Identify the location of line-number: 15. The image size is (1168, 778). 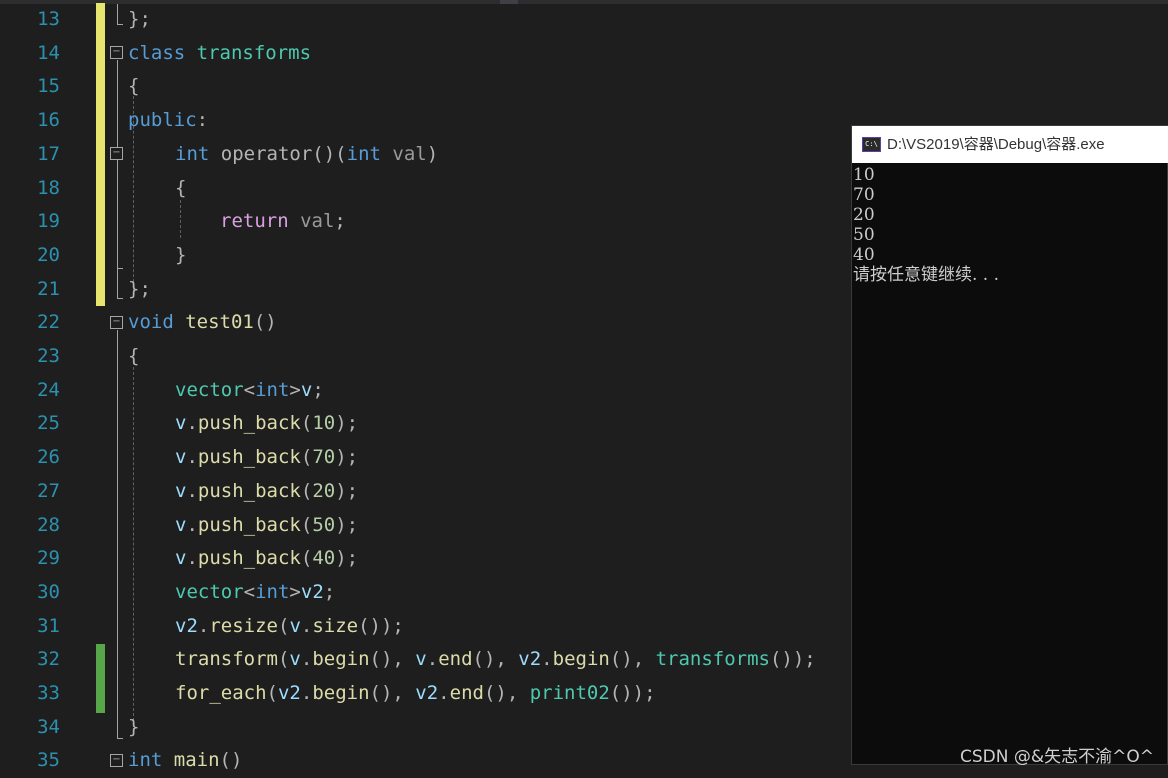
(48, 86).